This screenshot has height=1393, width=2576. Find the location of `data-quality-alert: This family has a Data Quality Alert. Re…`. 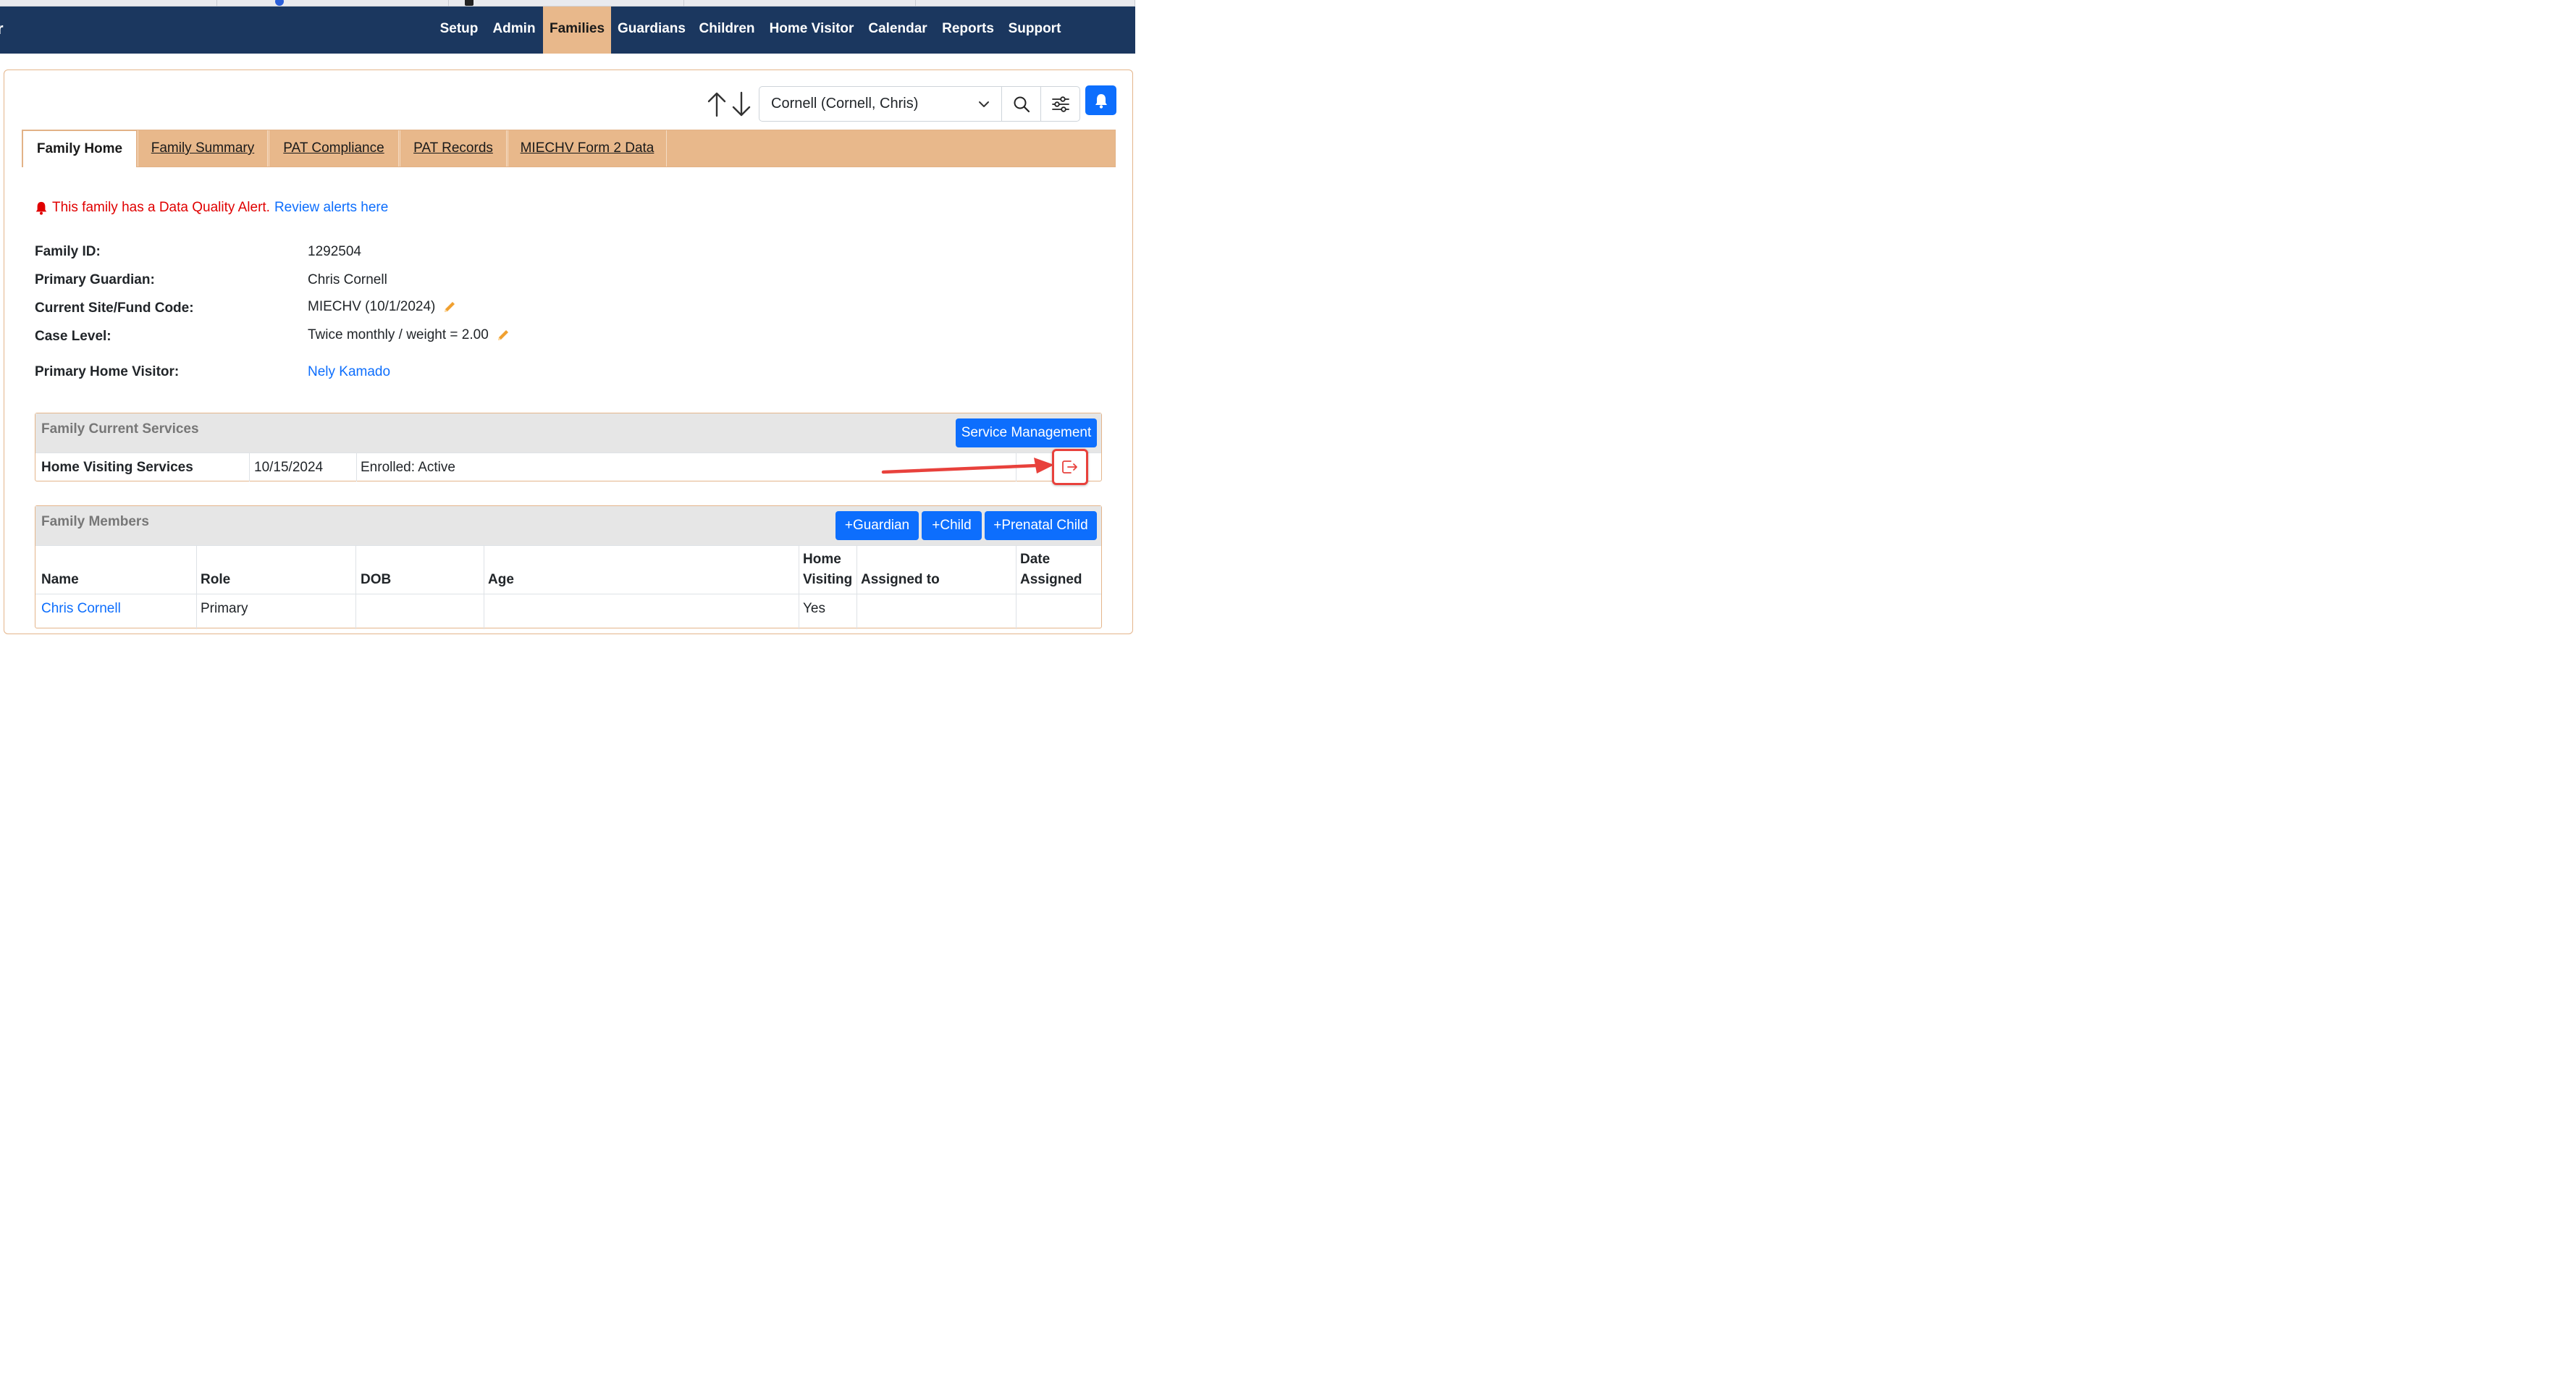

data-quality-alert: This family has a Data Quality Alert. Re… is located at coordinates (211, 208).